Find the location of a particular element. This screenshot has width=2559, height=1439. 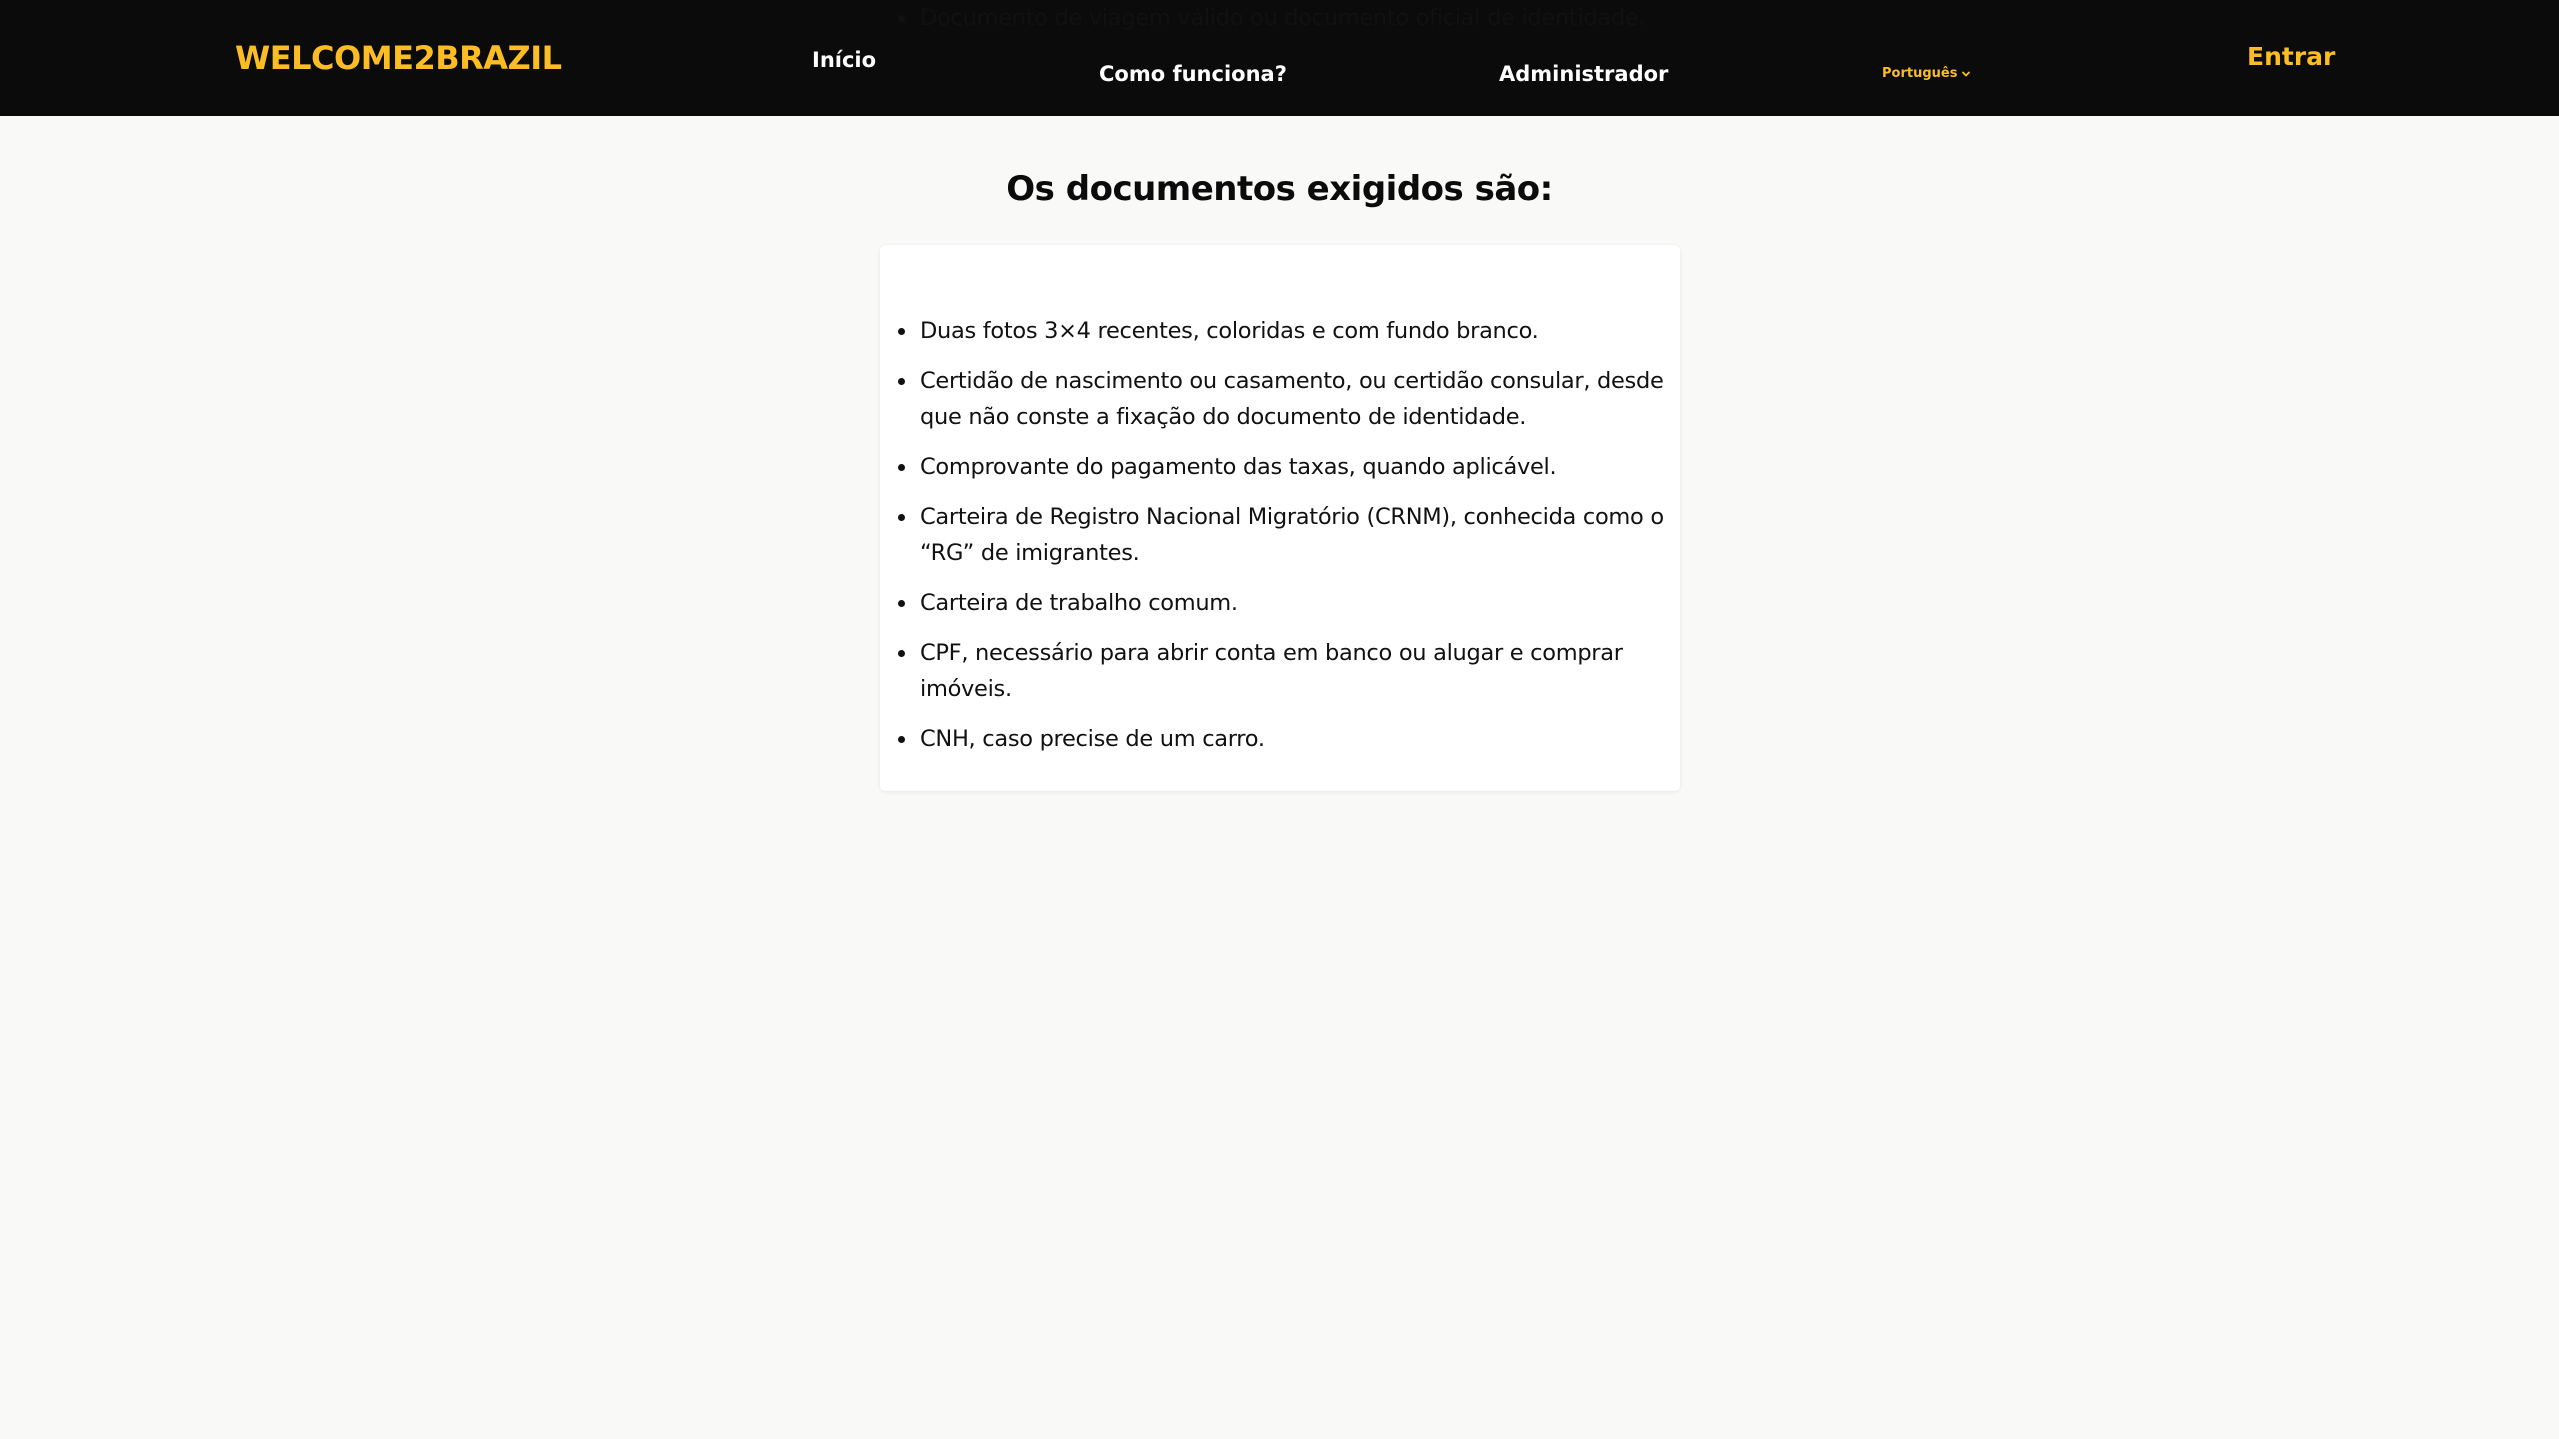

chevron-down-icon is located at coordinates (1966, 74).